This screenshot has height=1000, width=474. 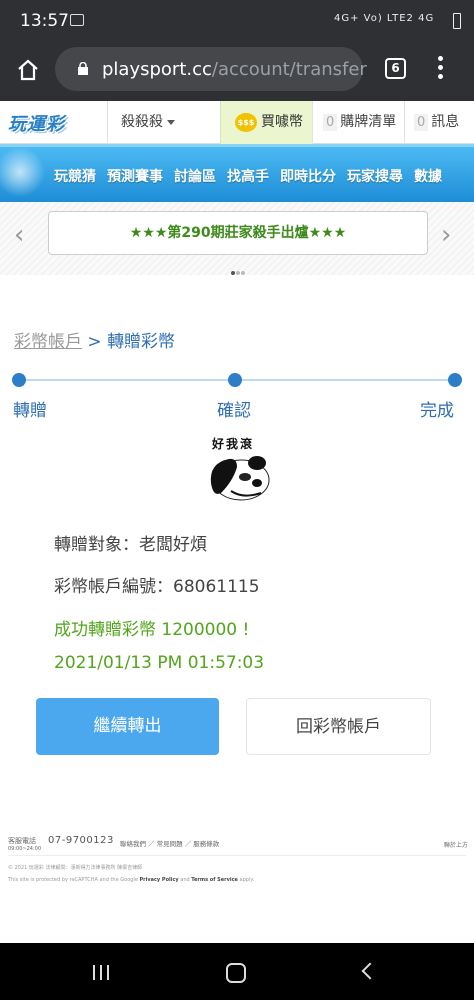 I want to click on terms-of-service-link: Terms of Service, so click(x=214, y=880).